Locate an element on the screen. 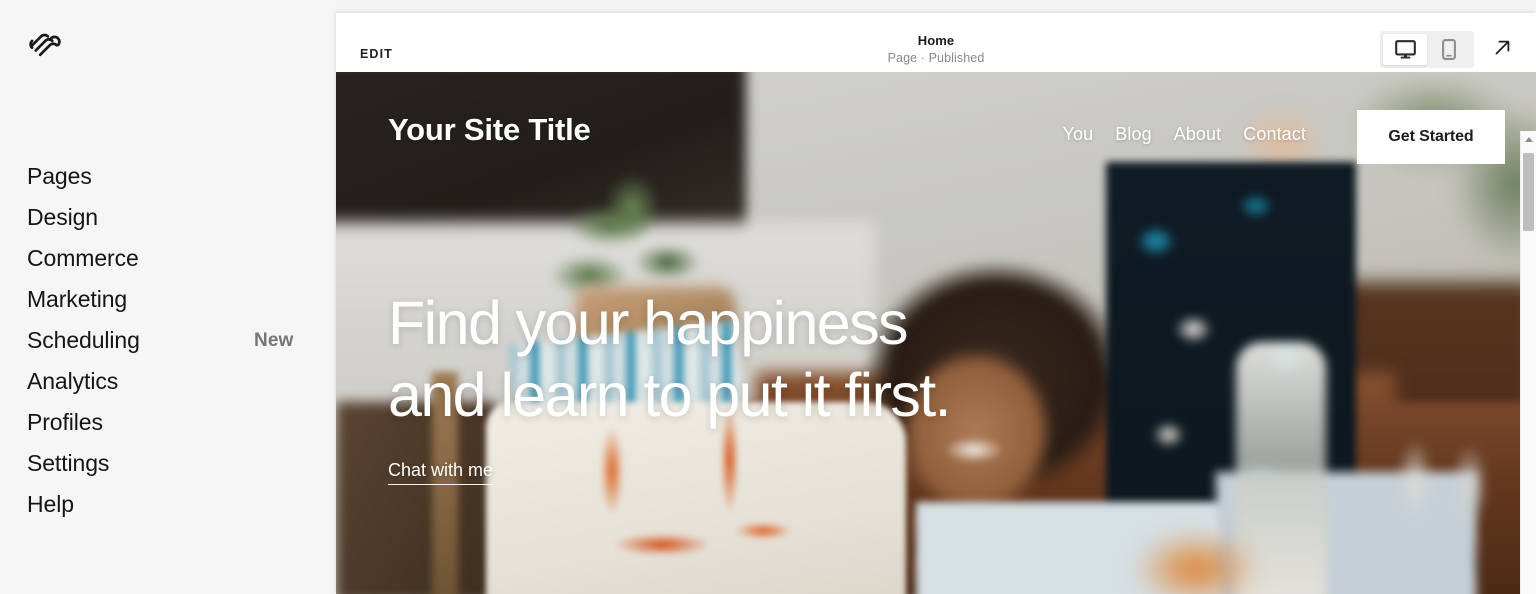  external-link-arrow-icon is located at coordinates (1502, 50).